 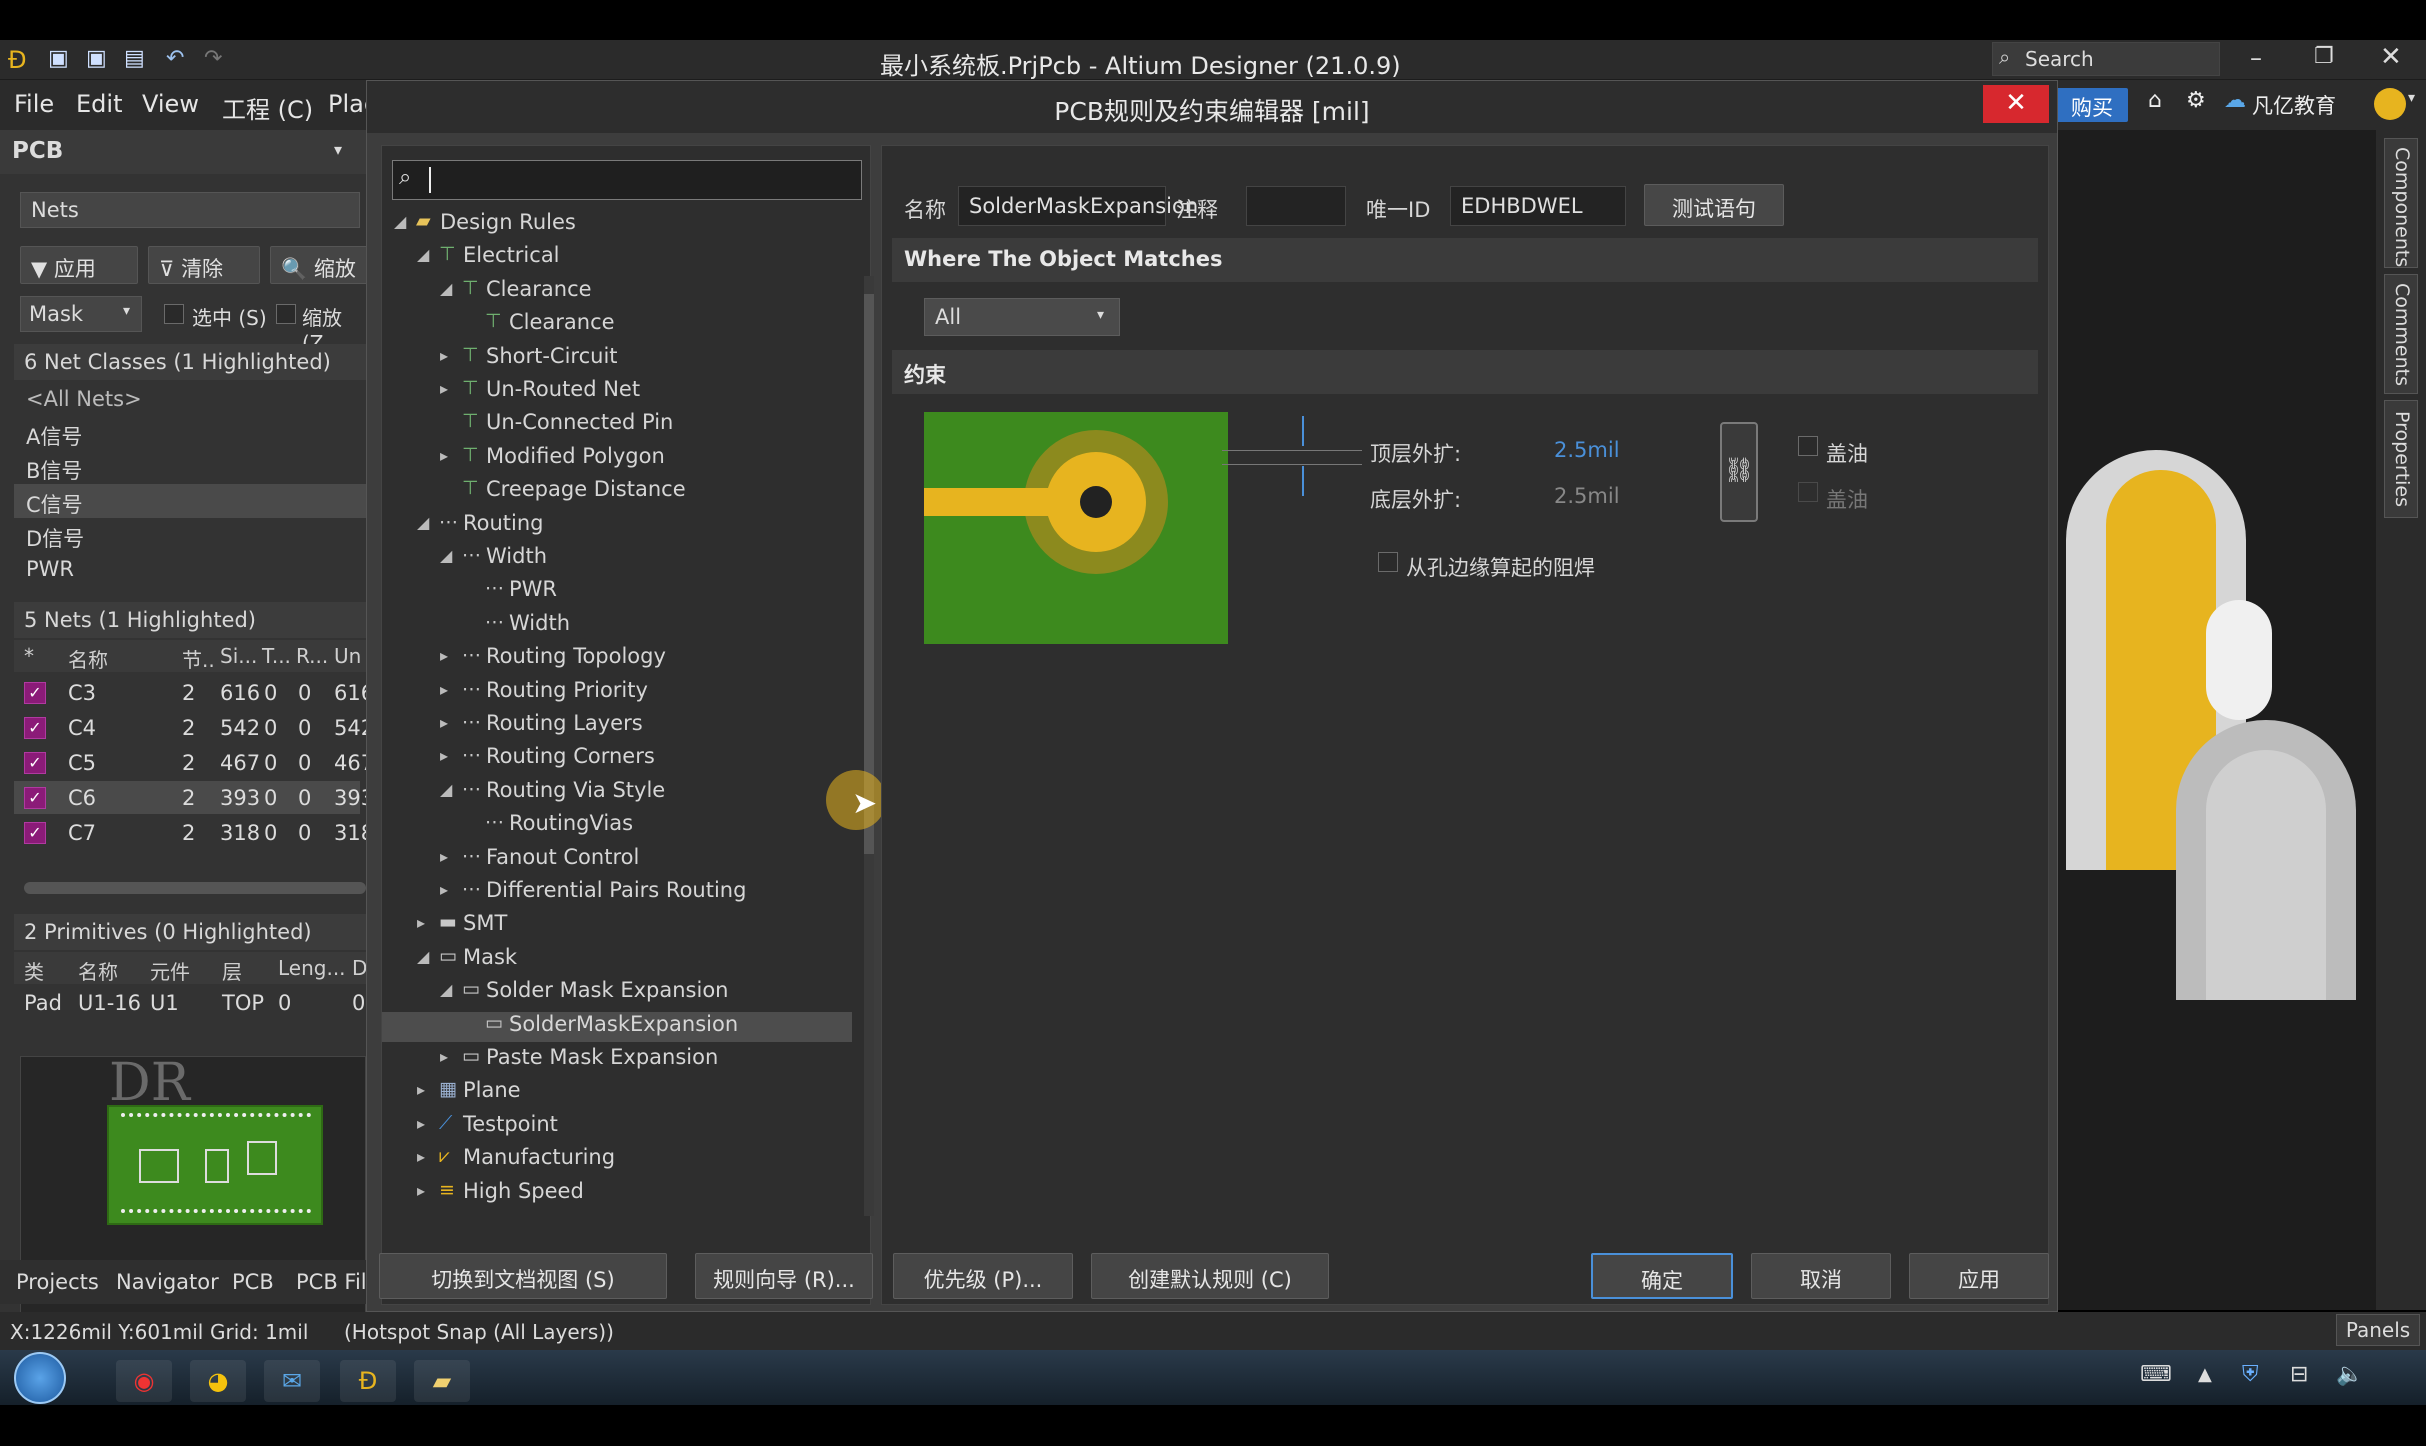 I want to click on tree-item: ▭ SolderMaskExpansion, so click(x=617, y=1026).